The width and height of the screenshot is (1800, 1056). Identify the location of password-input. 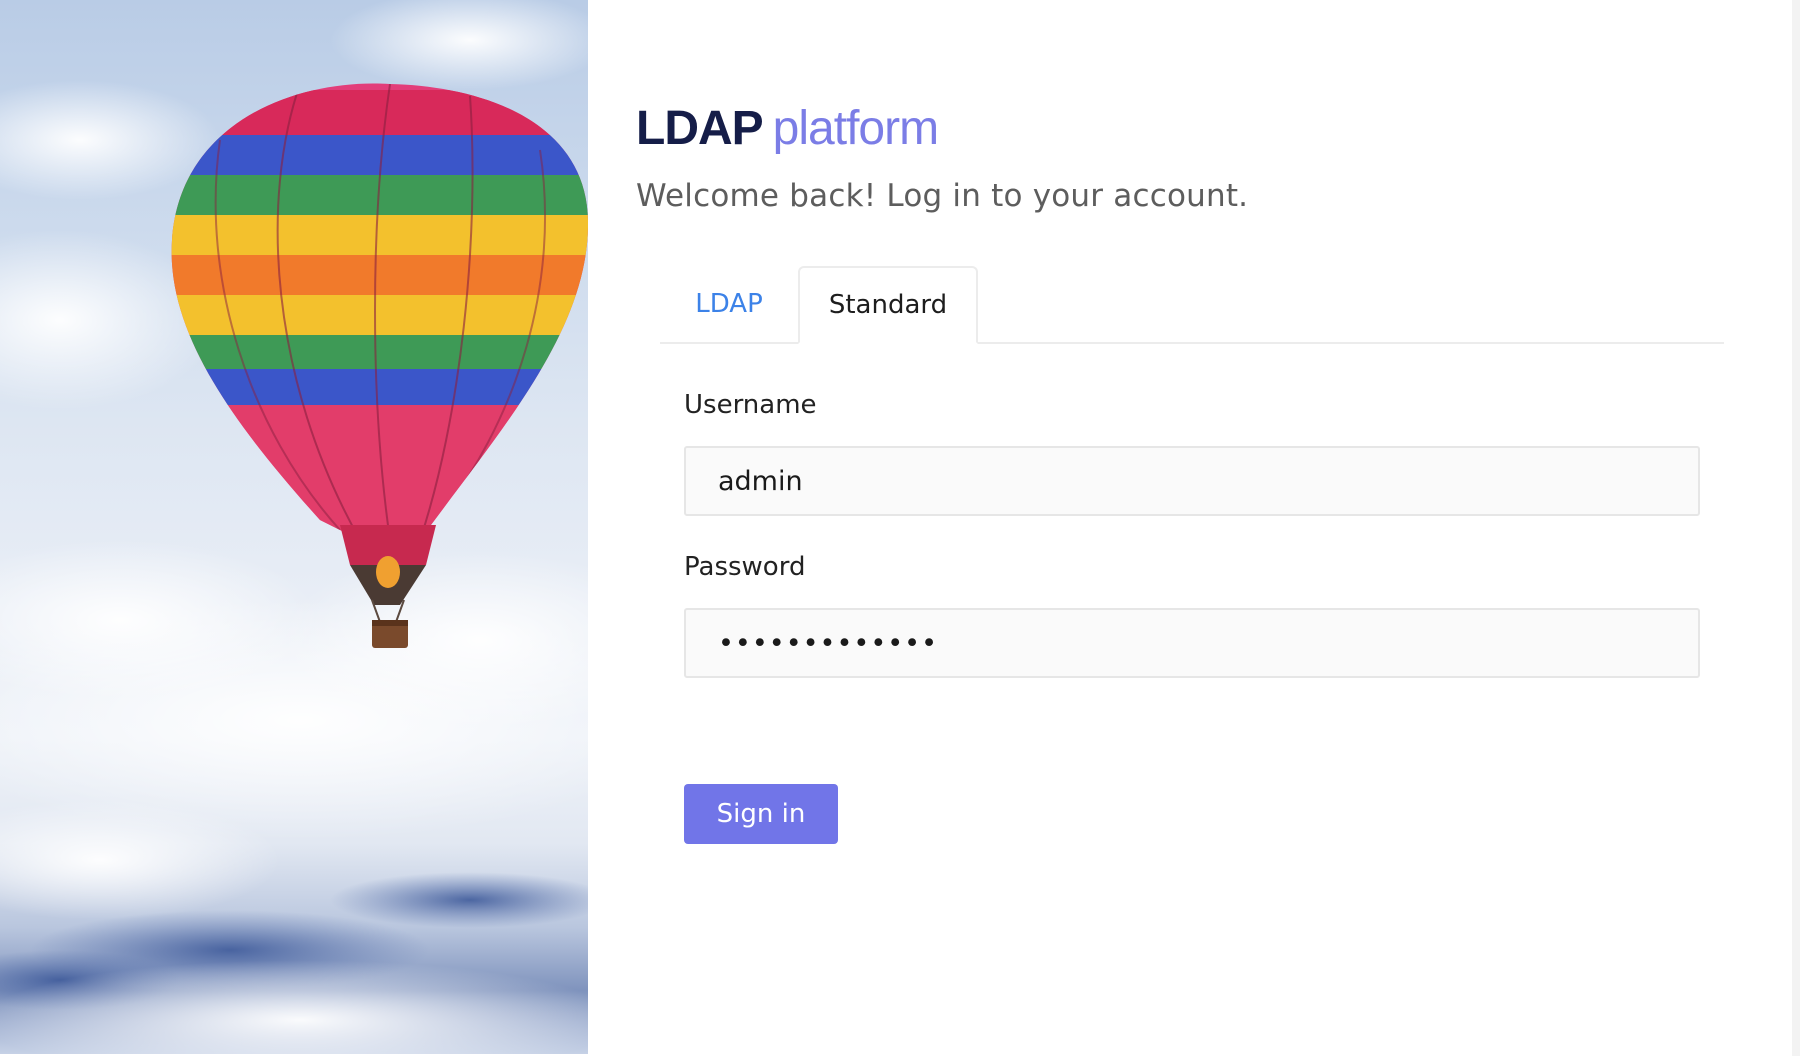
(1192, 643).